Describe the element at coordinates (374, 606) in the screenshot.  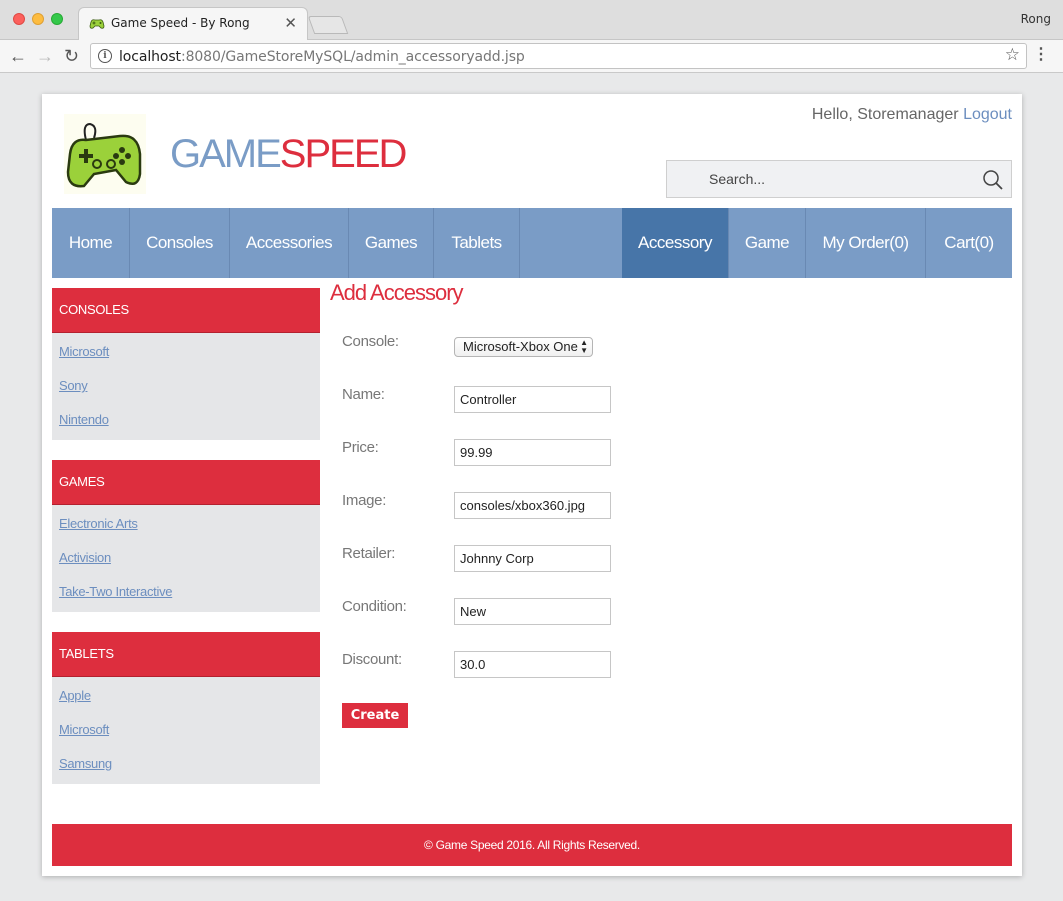
I see `condition-label: Condition:` at that location.